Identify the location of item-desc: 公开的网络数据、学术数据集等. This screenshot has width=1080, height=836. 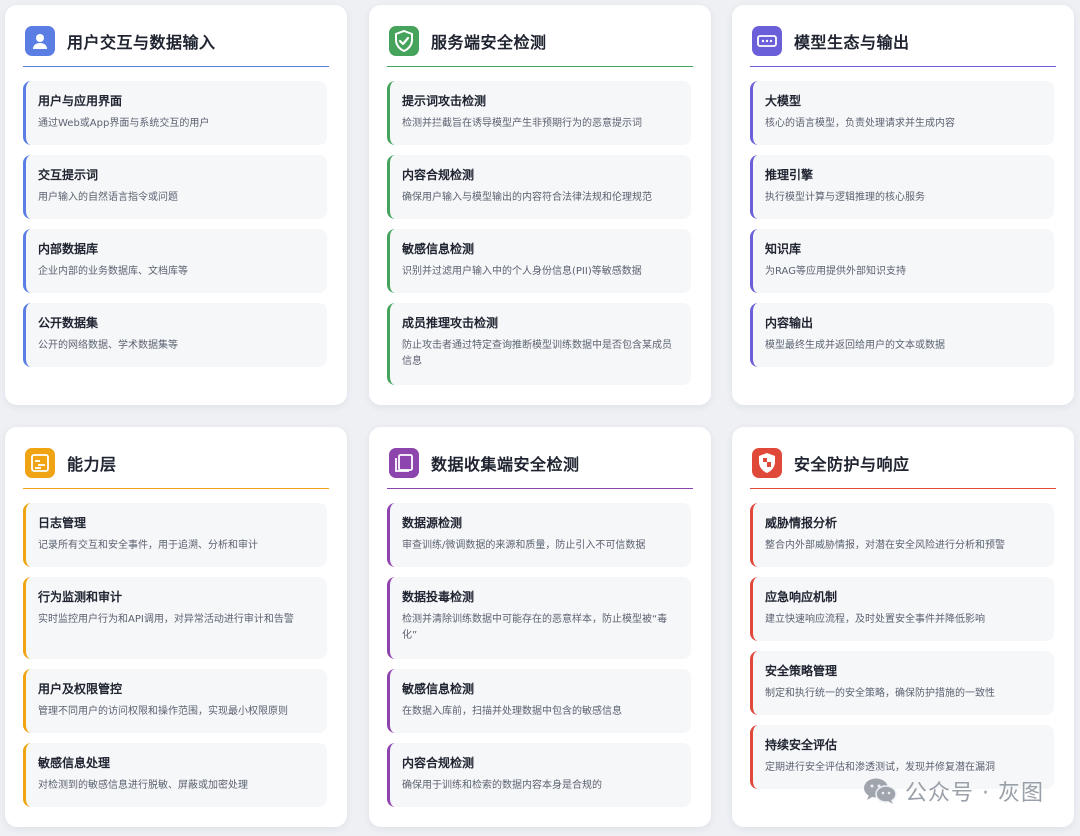
(108, 345).